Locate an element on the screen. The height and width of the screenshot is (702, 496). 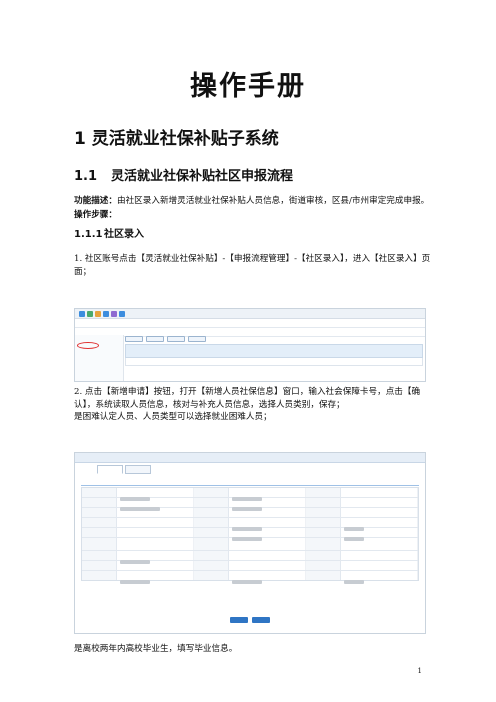
document-title: 操作手册 is located at coordinates (248, 86).